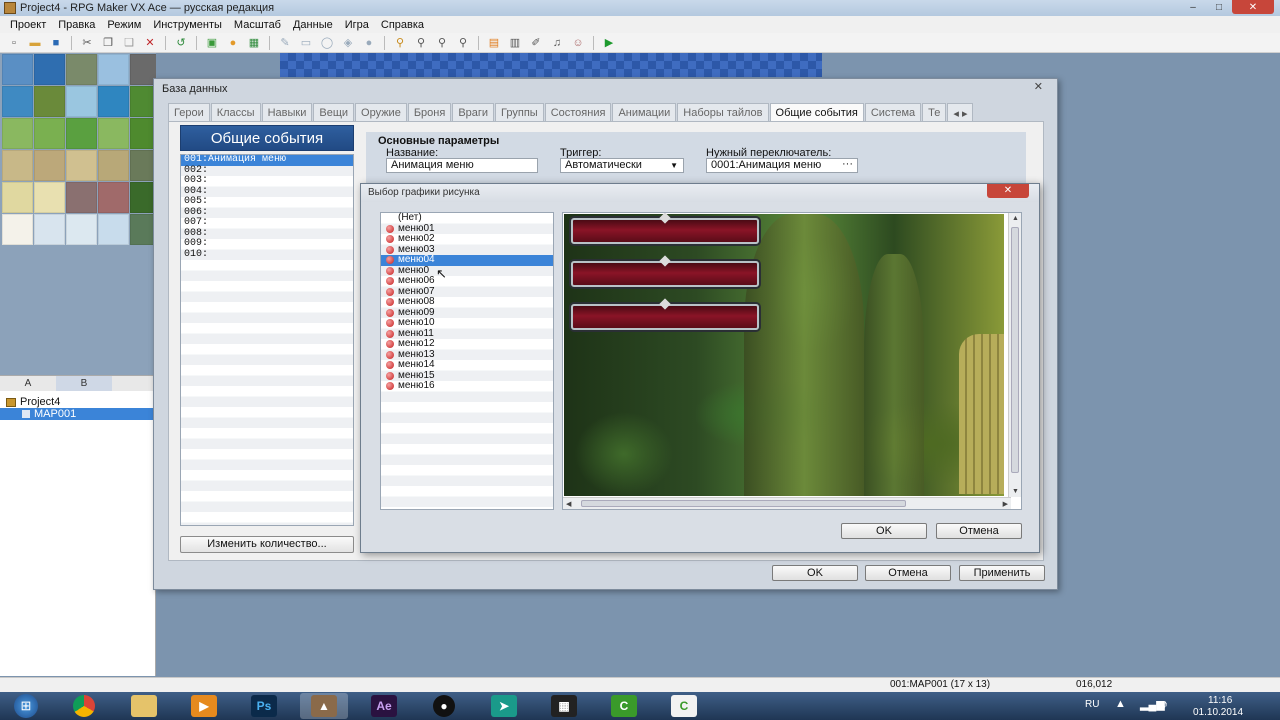 The image size is (1280, 720). Describe the element at coordinates (267, 223) in the screenshot. I see `event-item: 007:` at that location.